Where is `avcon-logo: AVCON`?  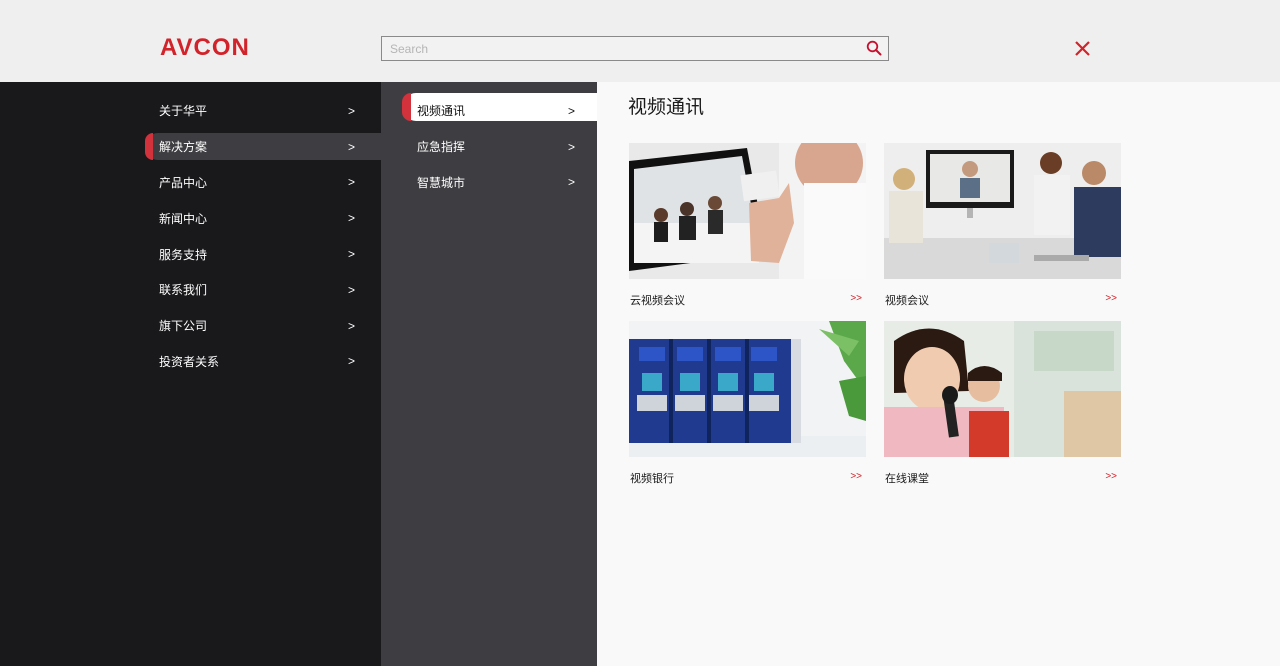
avcon-logo: AVCON is located at coordinates (205, 47).